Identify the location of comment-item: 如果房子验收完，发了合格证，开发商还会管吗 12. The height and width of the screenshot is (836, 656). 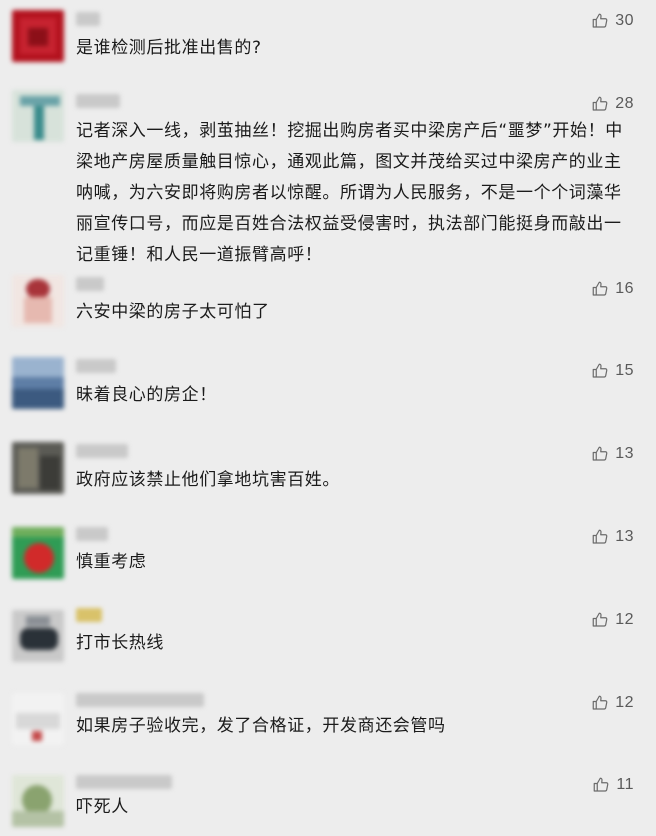
(328, 725).